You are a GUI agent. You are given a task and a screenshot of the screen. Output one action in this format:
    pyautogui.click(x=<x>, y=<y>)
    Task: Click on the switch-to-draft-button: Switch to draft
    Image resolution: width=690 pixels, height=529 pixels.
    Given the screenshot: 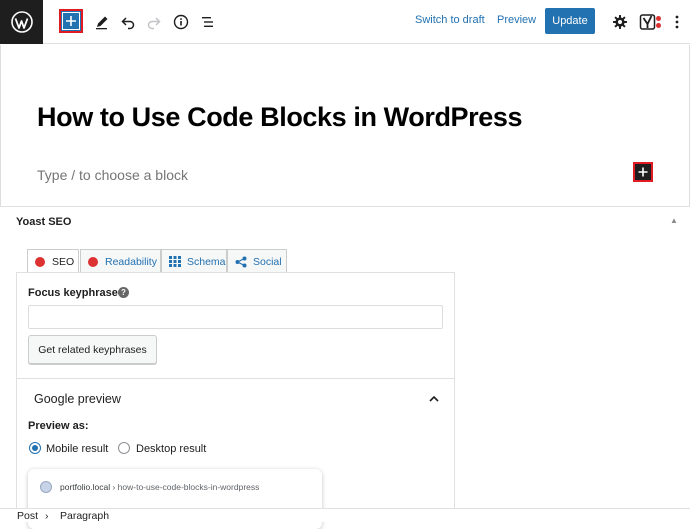 What is the action you would take?
    pyautogui.click(x=450, y=20)
    